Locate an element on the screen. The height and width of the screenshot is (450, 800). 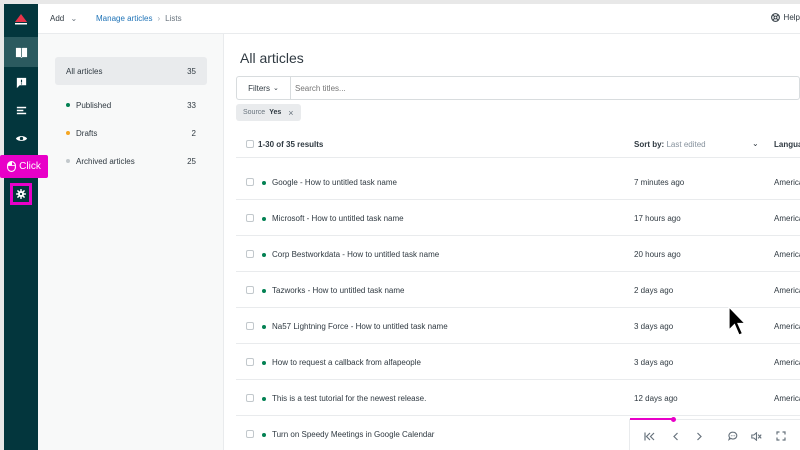
search-bar: Filters ⌄ is located at coordinates (518, 88).